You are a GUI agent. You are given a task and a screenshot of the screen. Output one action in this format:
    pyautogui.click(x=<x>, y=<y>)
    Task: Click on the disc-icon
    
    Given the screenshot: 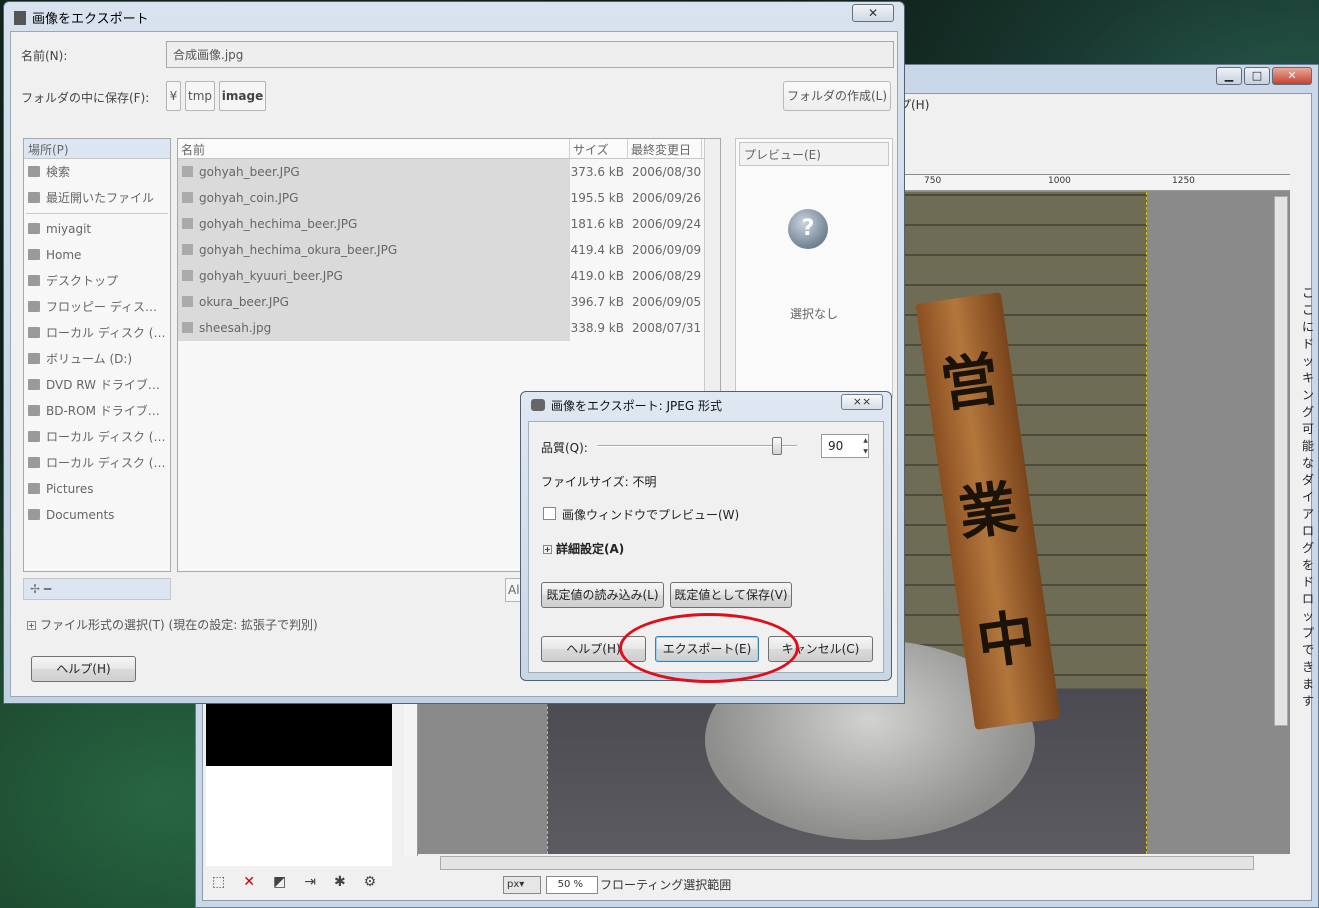 What is the action you would take?
    pyautogui.click(x=34, y=384)
    